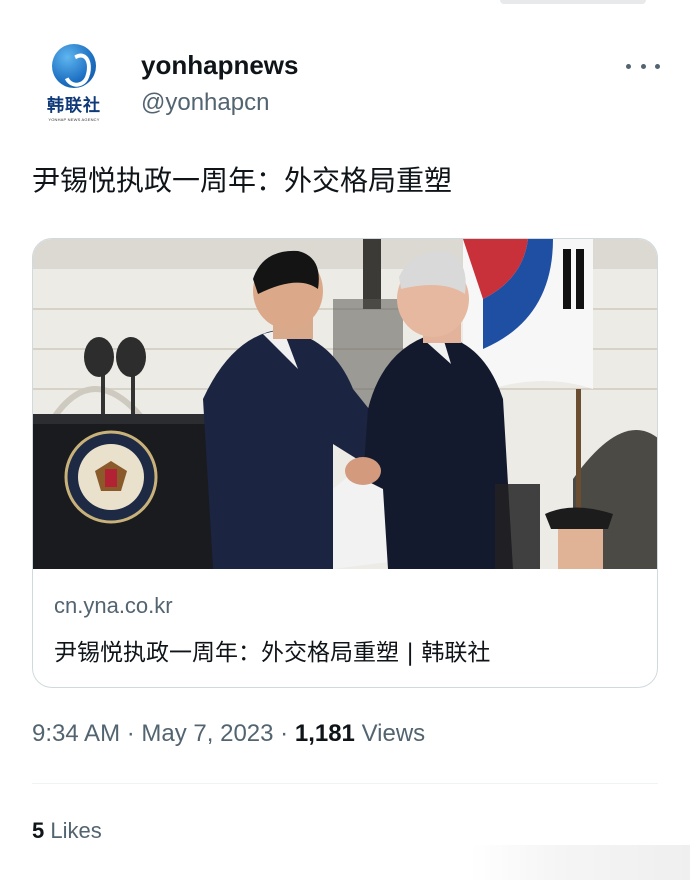 Image resolution: width=690 pixels, height=880 pixels. Describe the element at coordinates (345, 783) in the screenshot. I see `divider` at that location.